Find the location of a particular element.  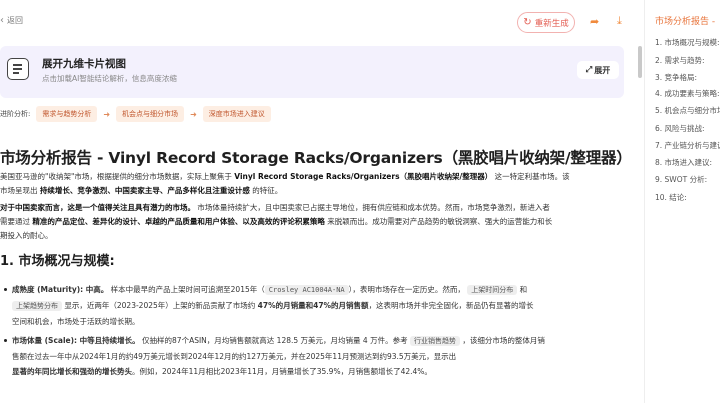

toc-item: 1. 市场概况与规模: is located at coordinates (687, 42).